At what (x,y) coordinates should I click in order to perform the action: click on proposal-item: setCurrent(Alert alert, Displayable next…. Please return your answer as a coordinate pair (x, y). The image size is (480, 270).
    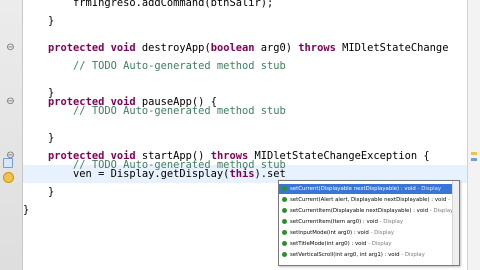
    Looking at the image, I should click on (369, 200).